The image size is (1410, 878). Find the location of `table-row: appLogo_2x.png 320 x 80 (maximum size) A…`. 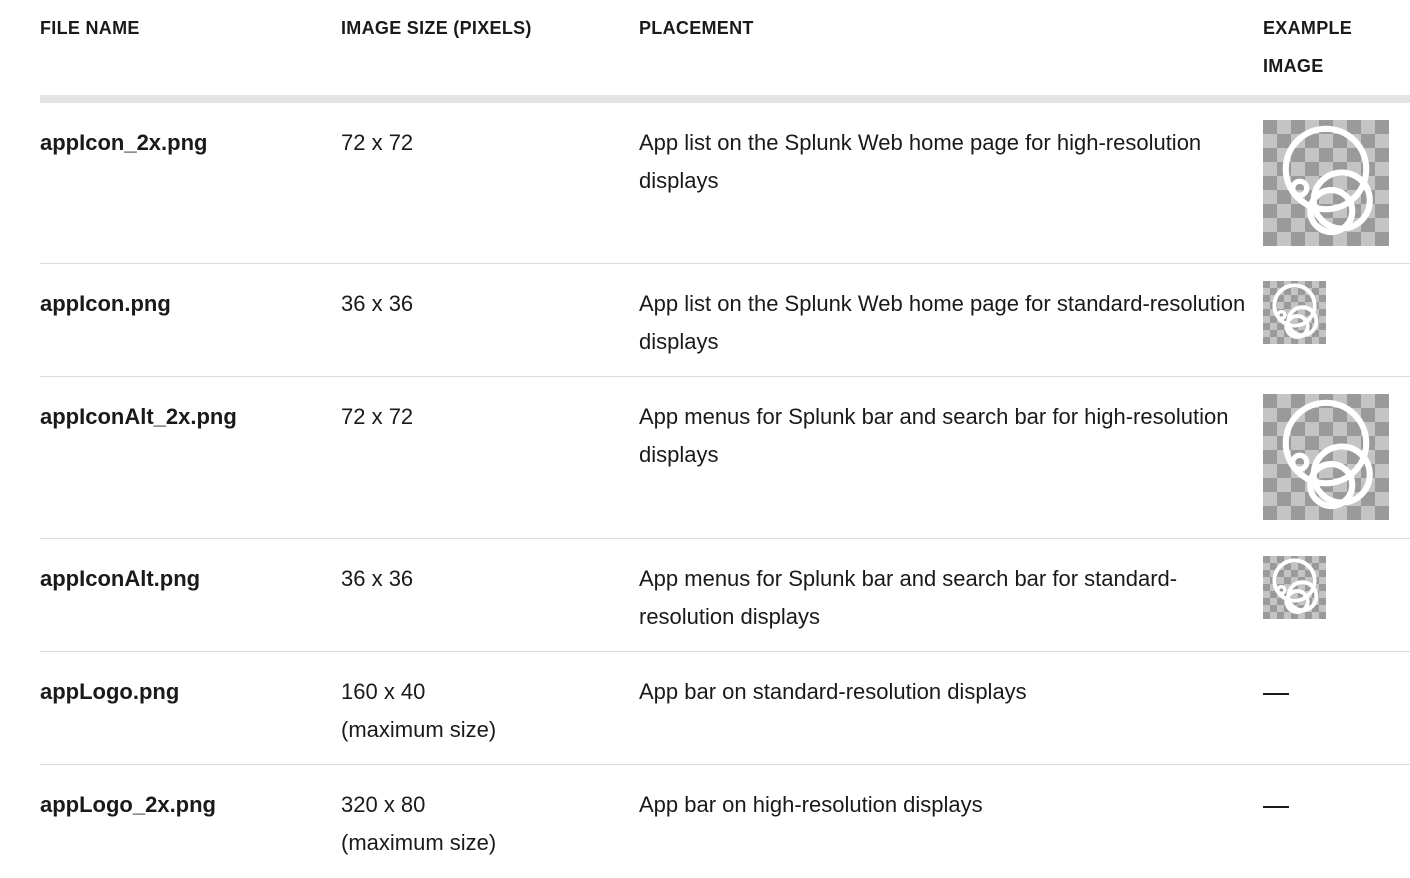

table-row: appLogo_2x.png 320 x 80 (maximum size) A… is located at coordinates (725, 821).